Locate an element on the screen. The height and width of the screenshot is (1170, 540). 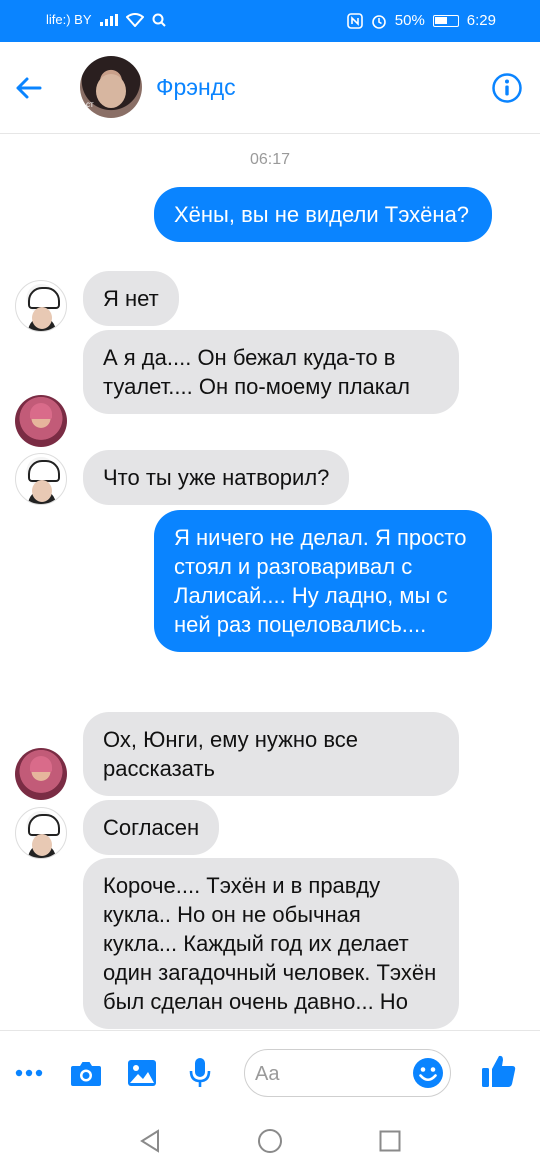
info-button is located at coordinates (507, 88).